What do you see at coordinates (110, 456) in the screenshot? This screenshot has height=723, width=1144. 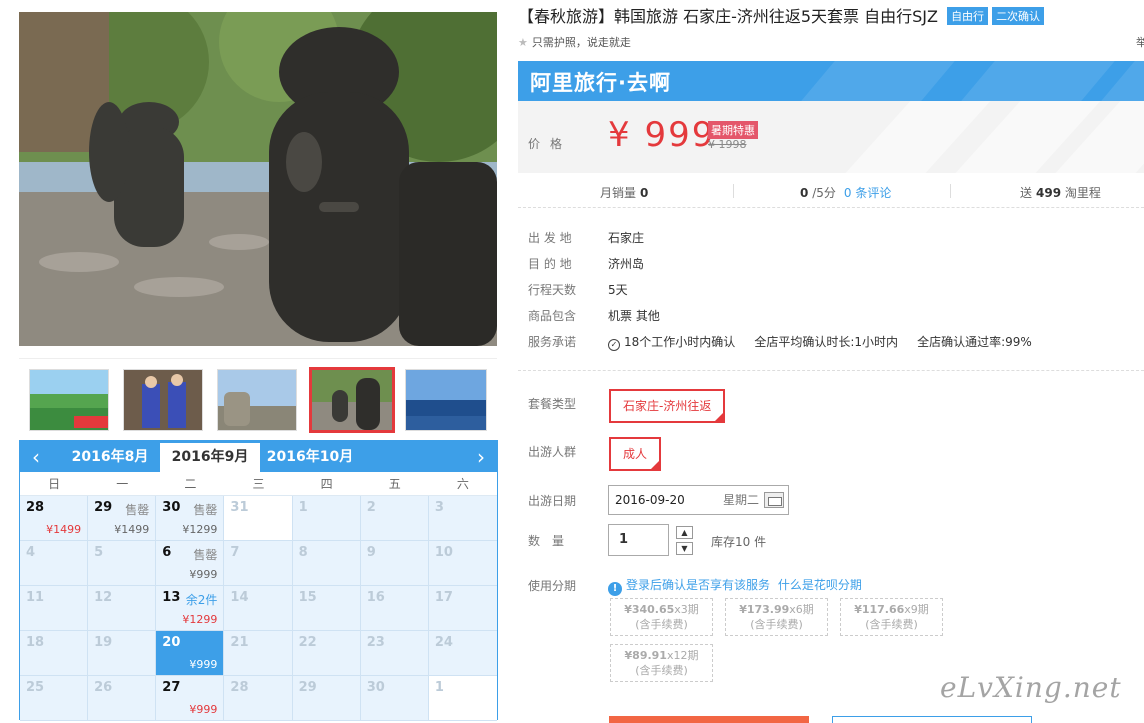 I see `month-tab-aug: 2016年8月` at bounding box center [110, 456].